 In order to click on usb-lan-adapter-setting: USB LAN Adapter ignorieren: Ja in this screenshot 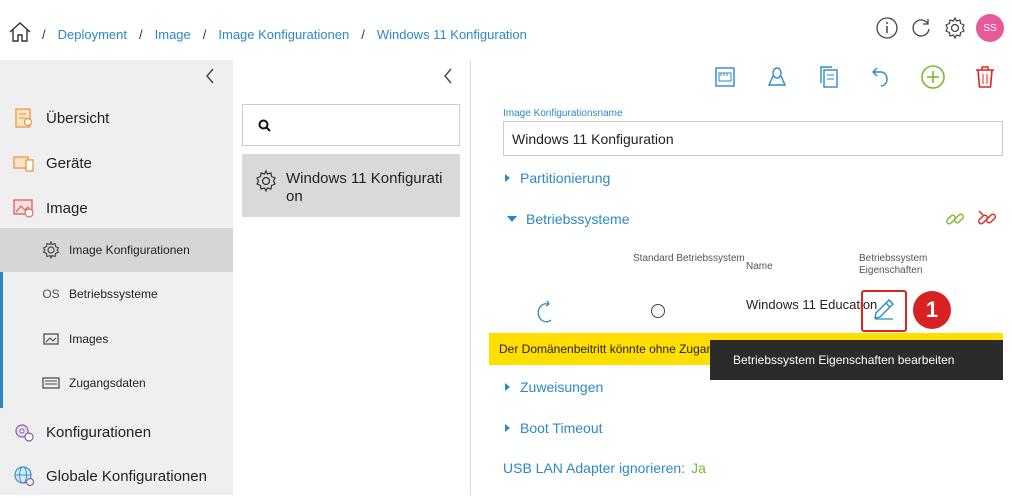, I will do `click(604, 468)`.